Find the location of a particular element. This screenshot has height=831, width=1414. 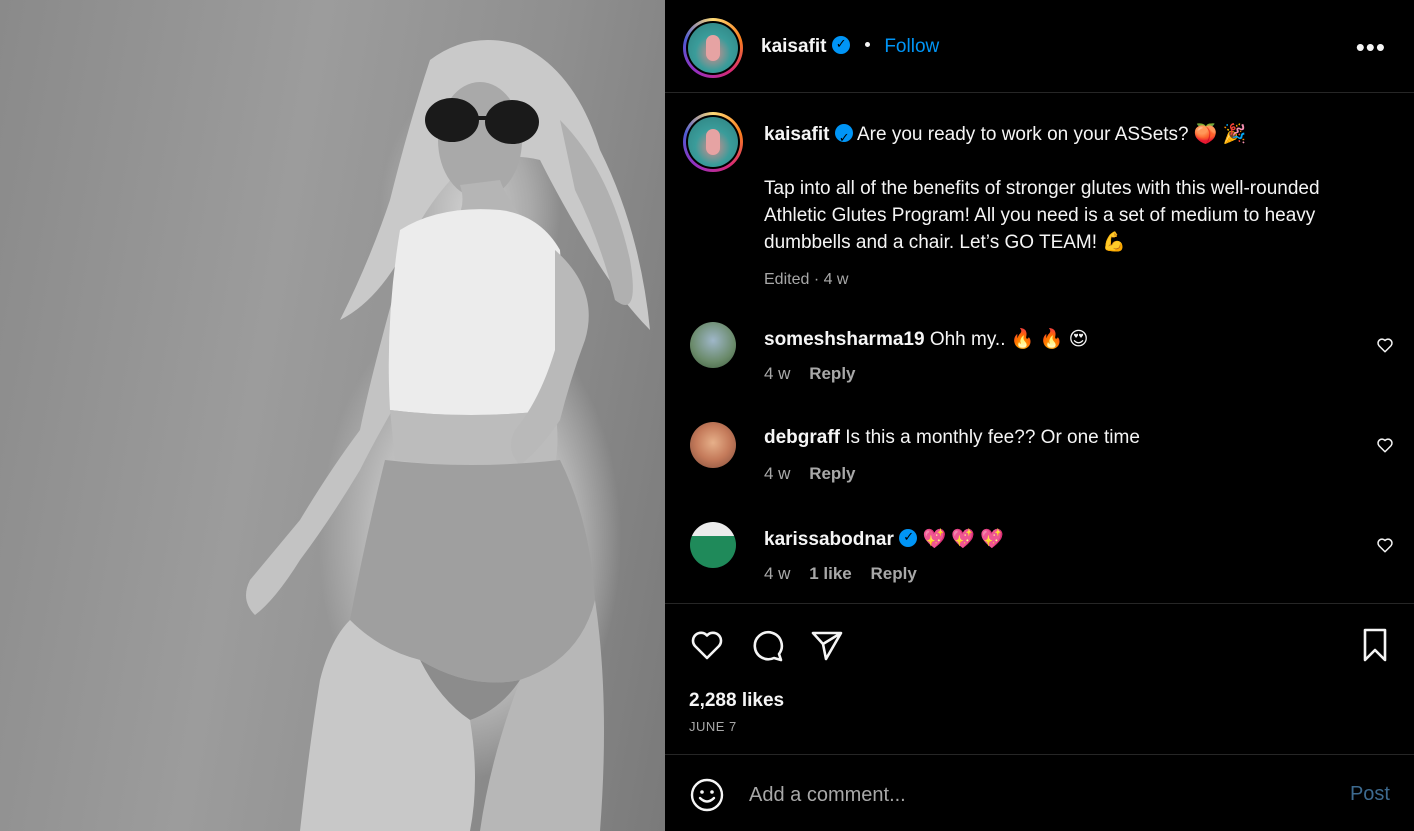

post-actions: 2,288 likes JUNE 7 is located at coordinates (1039, 680).